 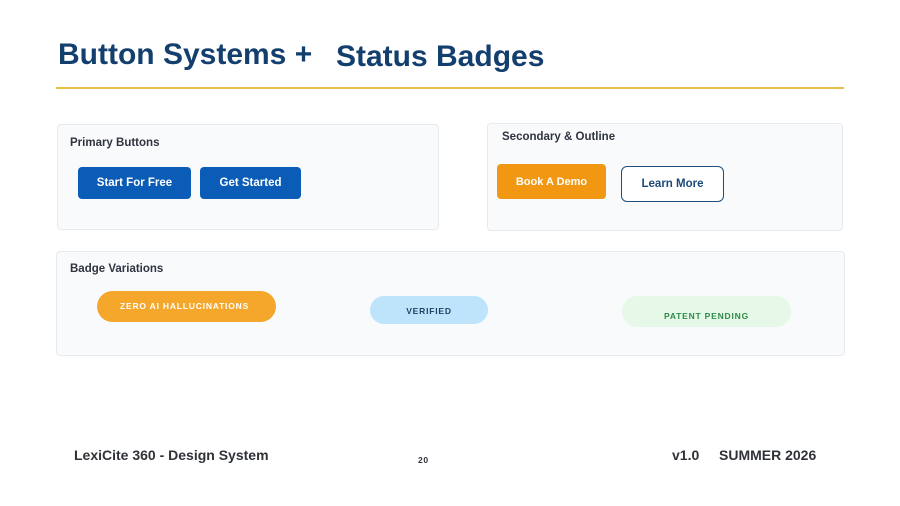 I want to click on secondary-buttons-heading: Secondary & Outline, so click(x=559, y=137).